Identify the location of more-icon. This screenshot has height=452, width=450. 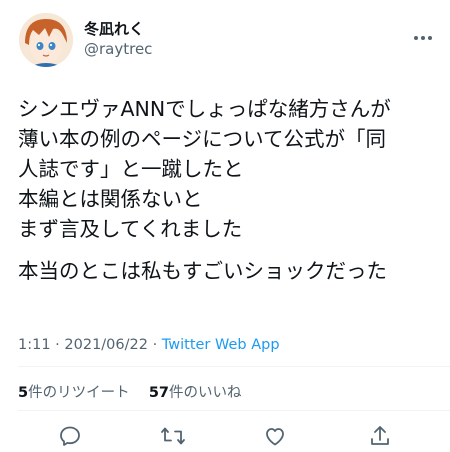
(423, 35).